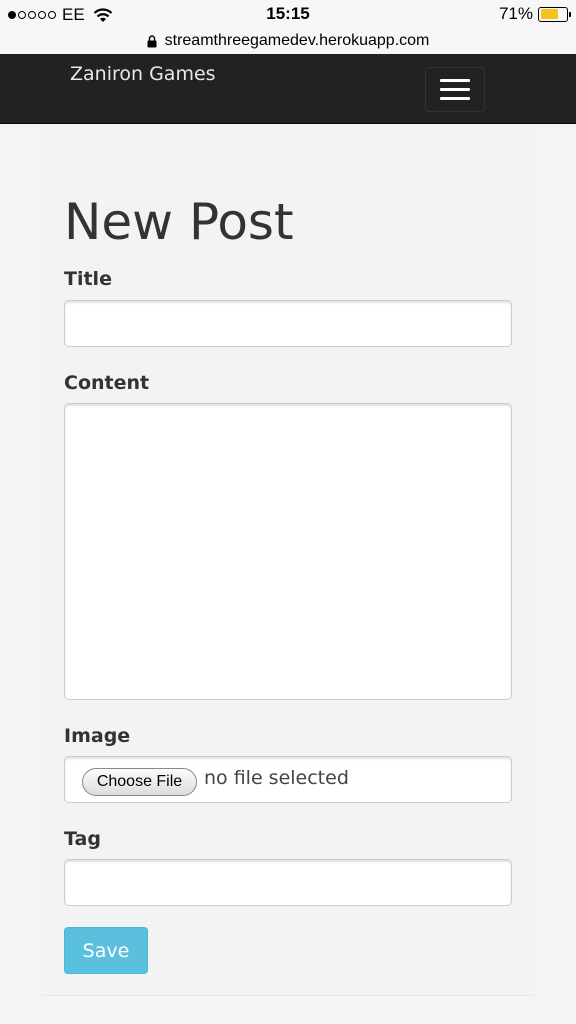 This screenshot has width=576, height=1024. I want to click on save-button: Save, so click(106, 950).